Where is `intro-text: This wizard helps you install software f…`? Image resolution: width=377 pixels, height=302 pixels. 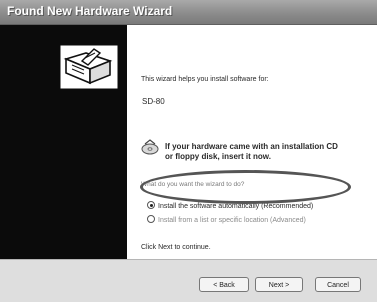
intro-text: This wizard helps you install software f… is located at coordinates (205, 79).